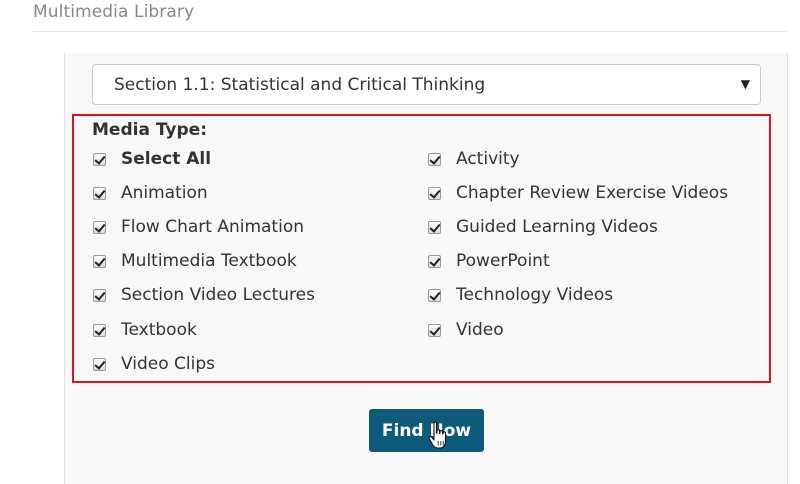  I want to click on option-guided-learning-videos: Guided Learning Videos, so click(543, 227).